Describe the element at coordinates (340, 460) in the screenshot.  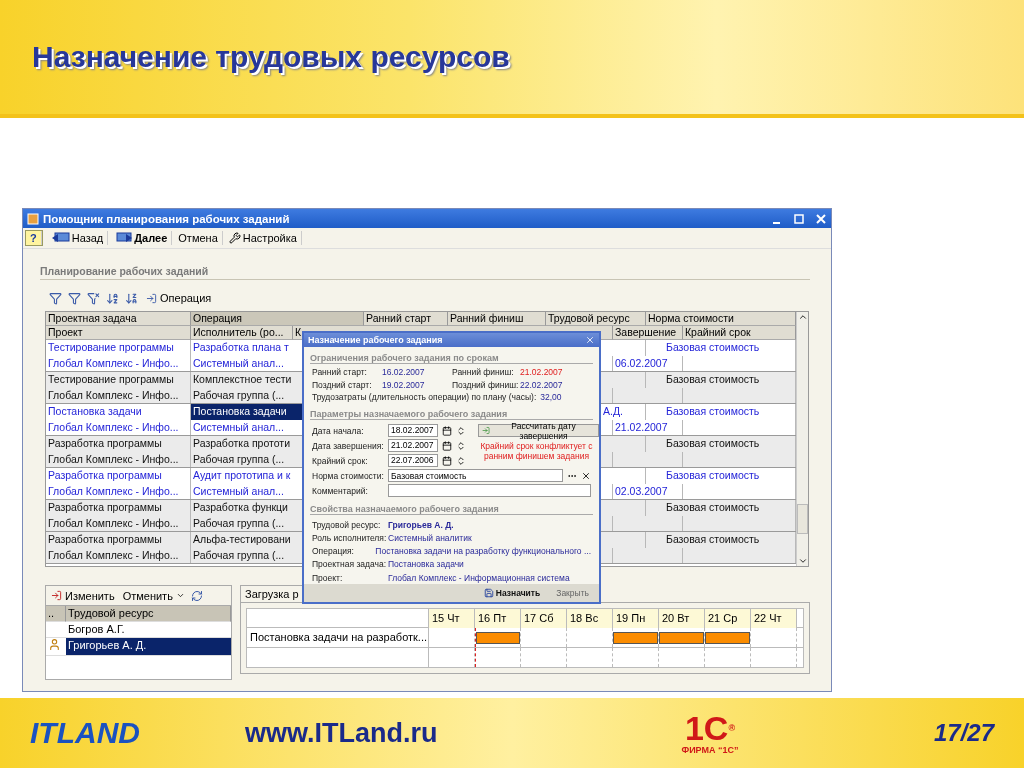
I see `field-label: Крайний срок:` at that location.